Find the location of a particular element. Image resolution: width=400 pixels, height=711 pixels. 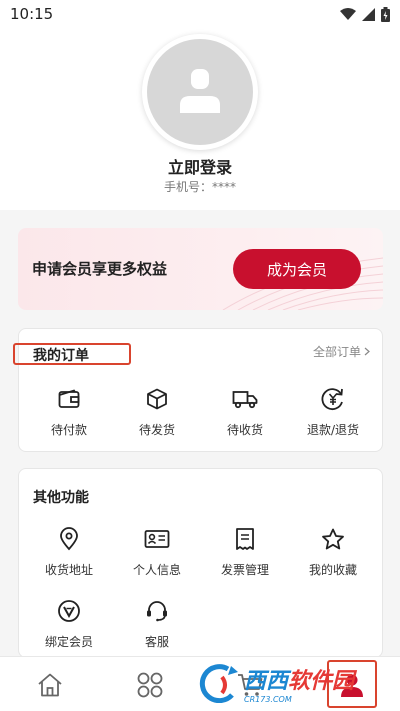

function-label: 个人信息 is located at coordinates (156, 570).